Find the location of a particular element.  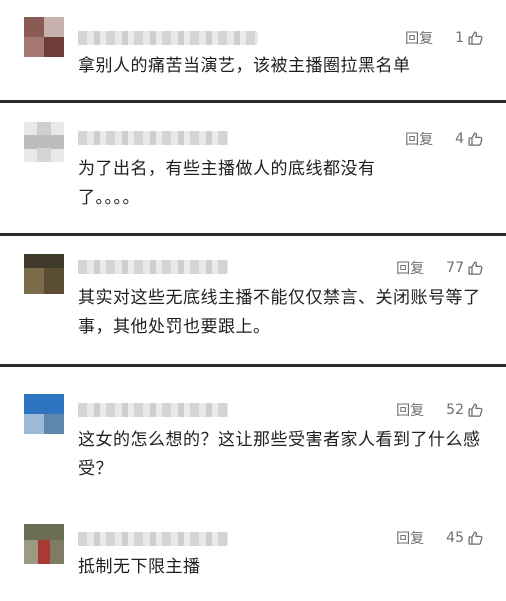

comment-actions: 回复 1 is located at coordinates (444, 38).